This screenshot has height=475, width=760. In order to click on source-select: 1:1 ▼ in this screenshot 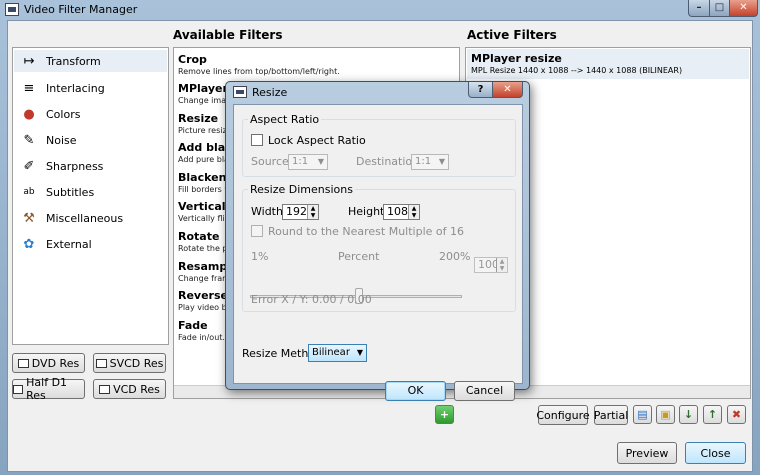, I will do `click(308, 162)`.